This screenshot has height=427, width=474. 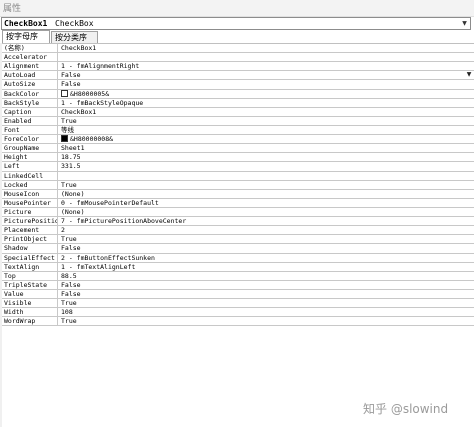 What do you see at coordinates (30, 175) in the screenshot?
I see `property-name: LinkedCell` at bounding box center [30, 175].